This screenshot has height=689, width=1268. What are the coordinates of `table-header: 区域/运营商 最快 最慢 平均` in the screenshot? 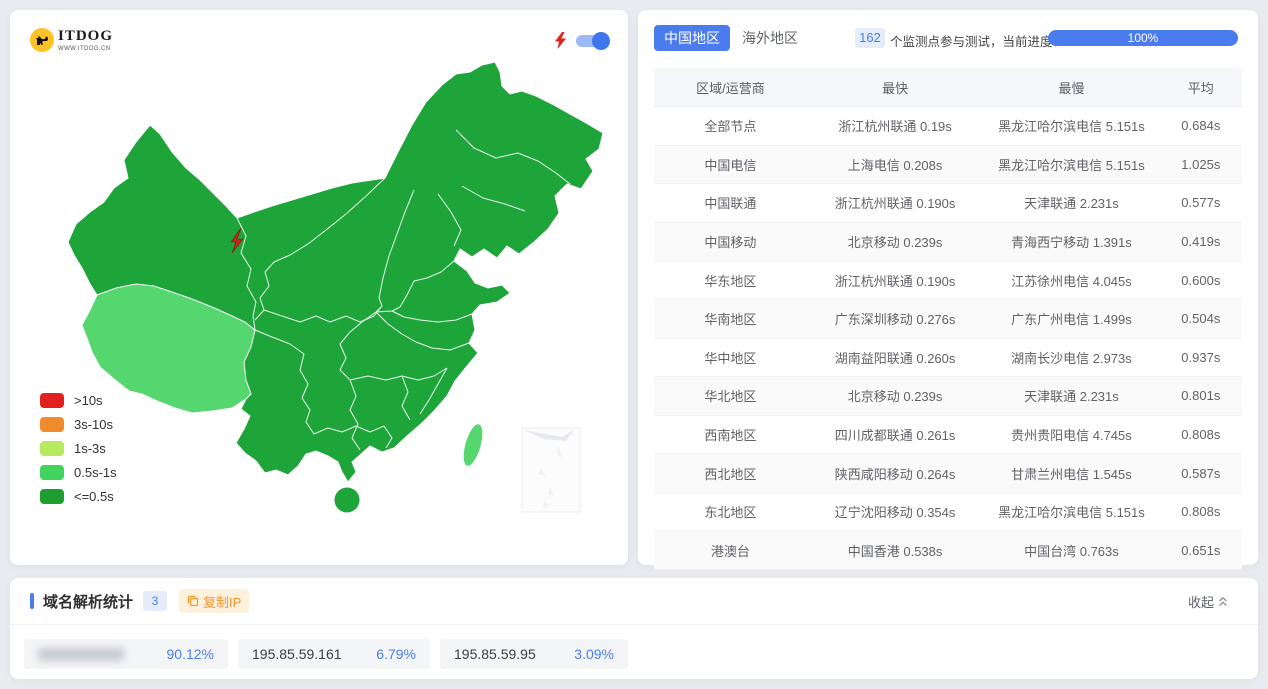 It's located at (948, 87).